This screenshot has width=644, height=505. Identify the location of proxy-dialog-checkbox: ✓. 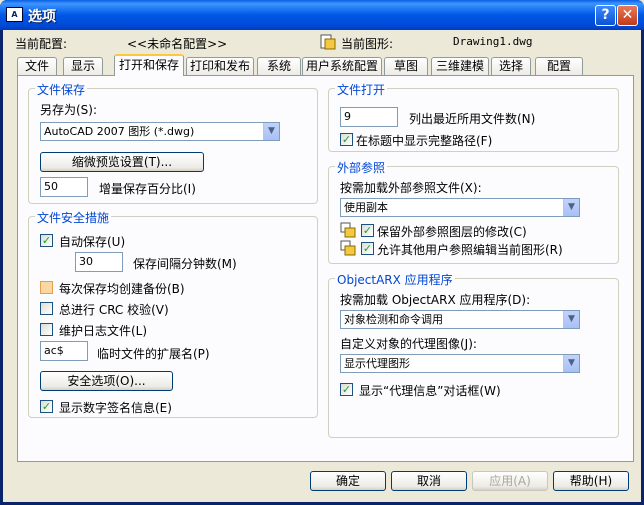
(346, 389).